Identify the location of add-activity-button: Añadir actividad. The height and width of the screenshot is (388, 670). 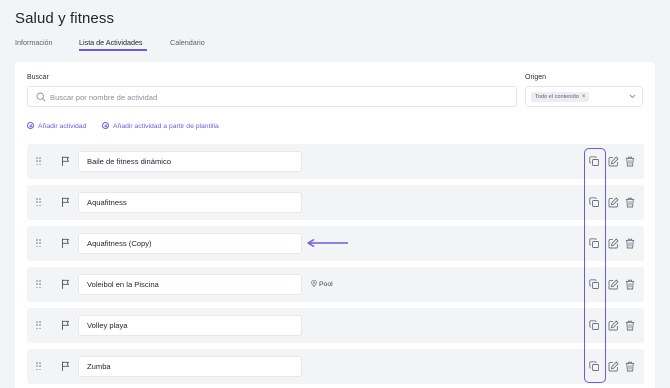
(56, 126).